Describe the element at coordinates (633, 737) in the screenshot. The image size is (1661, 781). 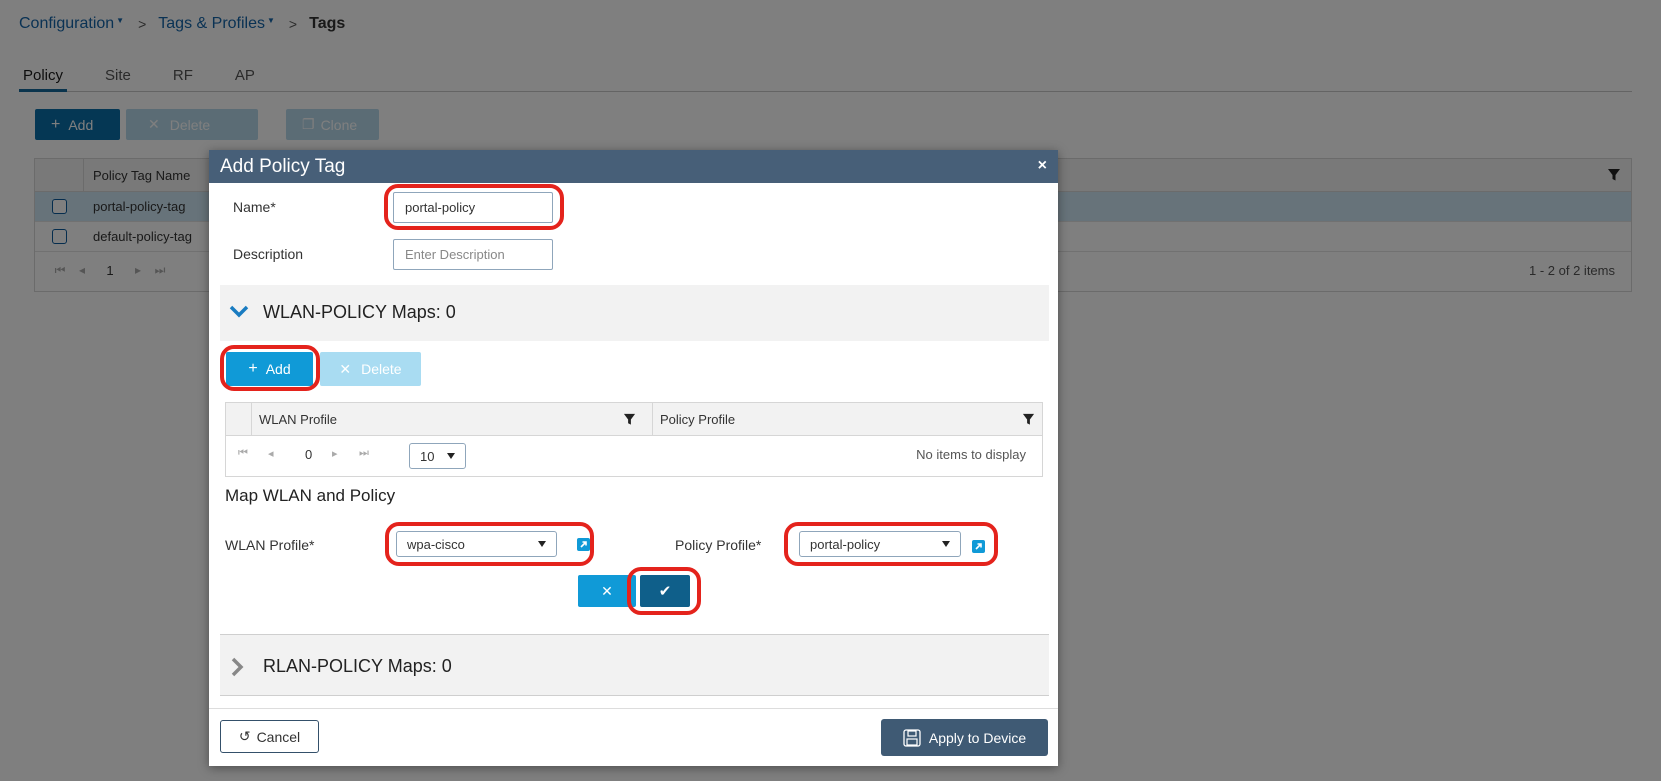
I see `dialog-footer: ↺ Cancel Apply to Device` at that location.